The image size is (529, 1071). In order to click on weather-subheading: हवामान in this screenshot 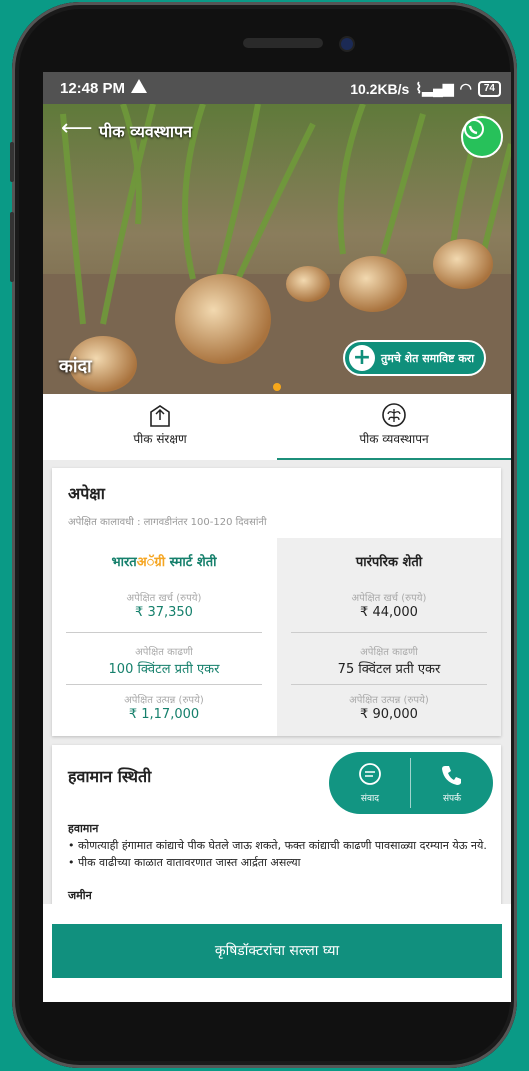, I will do `click(83, 828)`.